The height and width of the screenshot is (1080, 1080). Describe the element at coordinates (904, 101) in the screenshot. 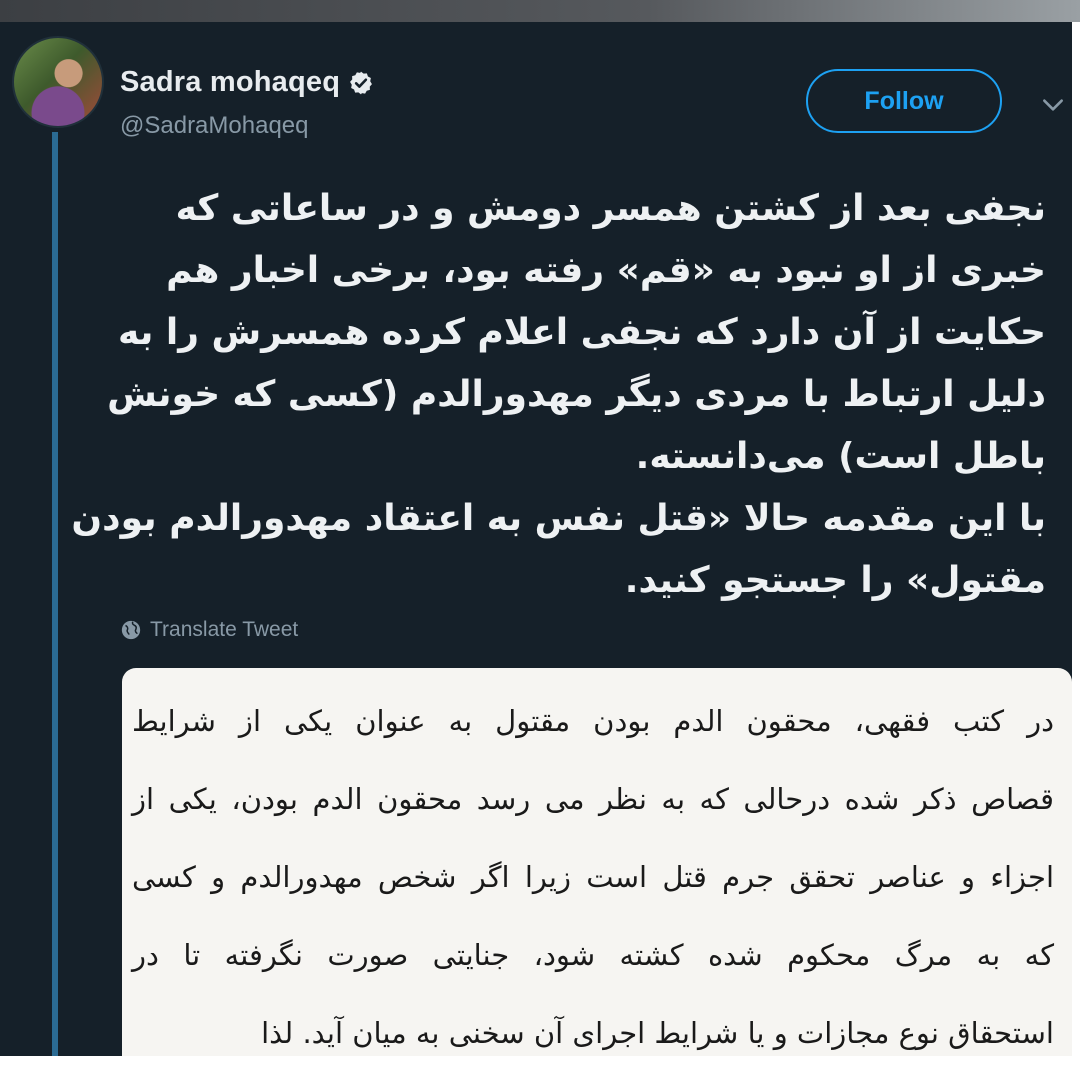

I see `follow-button: Follow` at that location.